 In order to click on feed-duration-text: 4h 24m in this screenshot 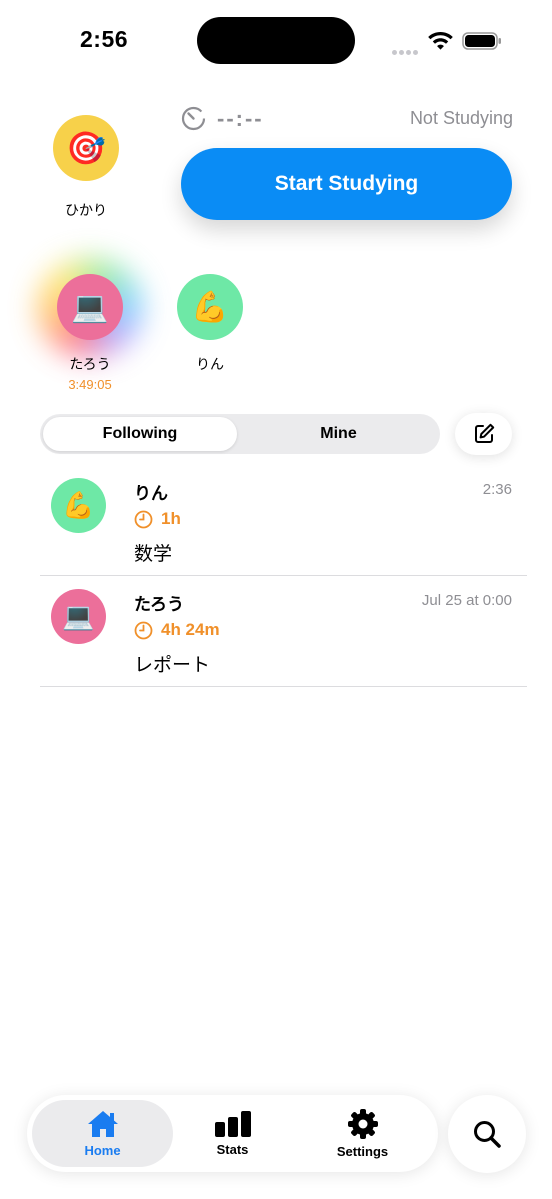, I will do `click(190, 629)`.